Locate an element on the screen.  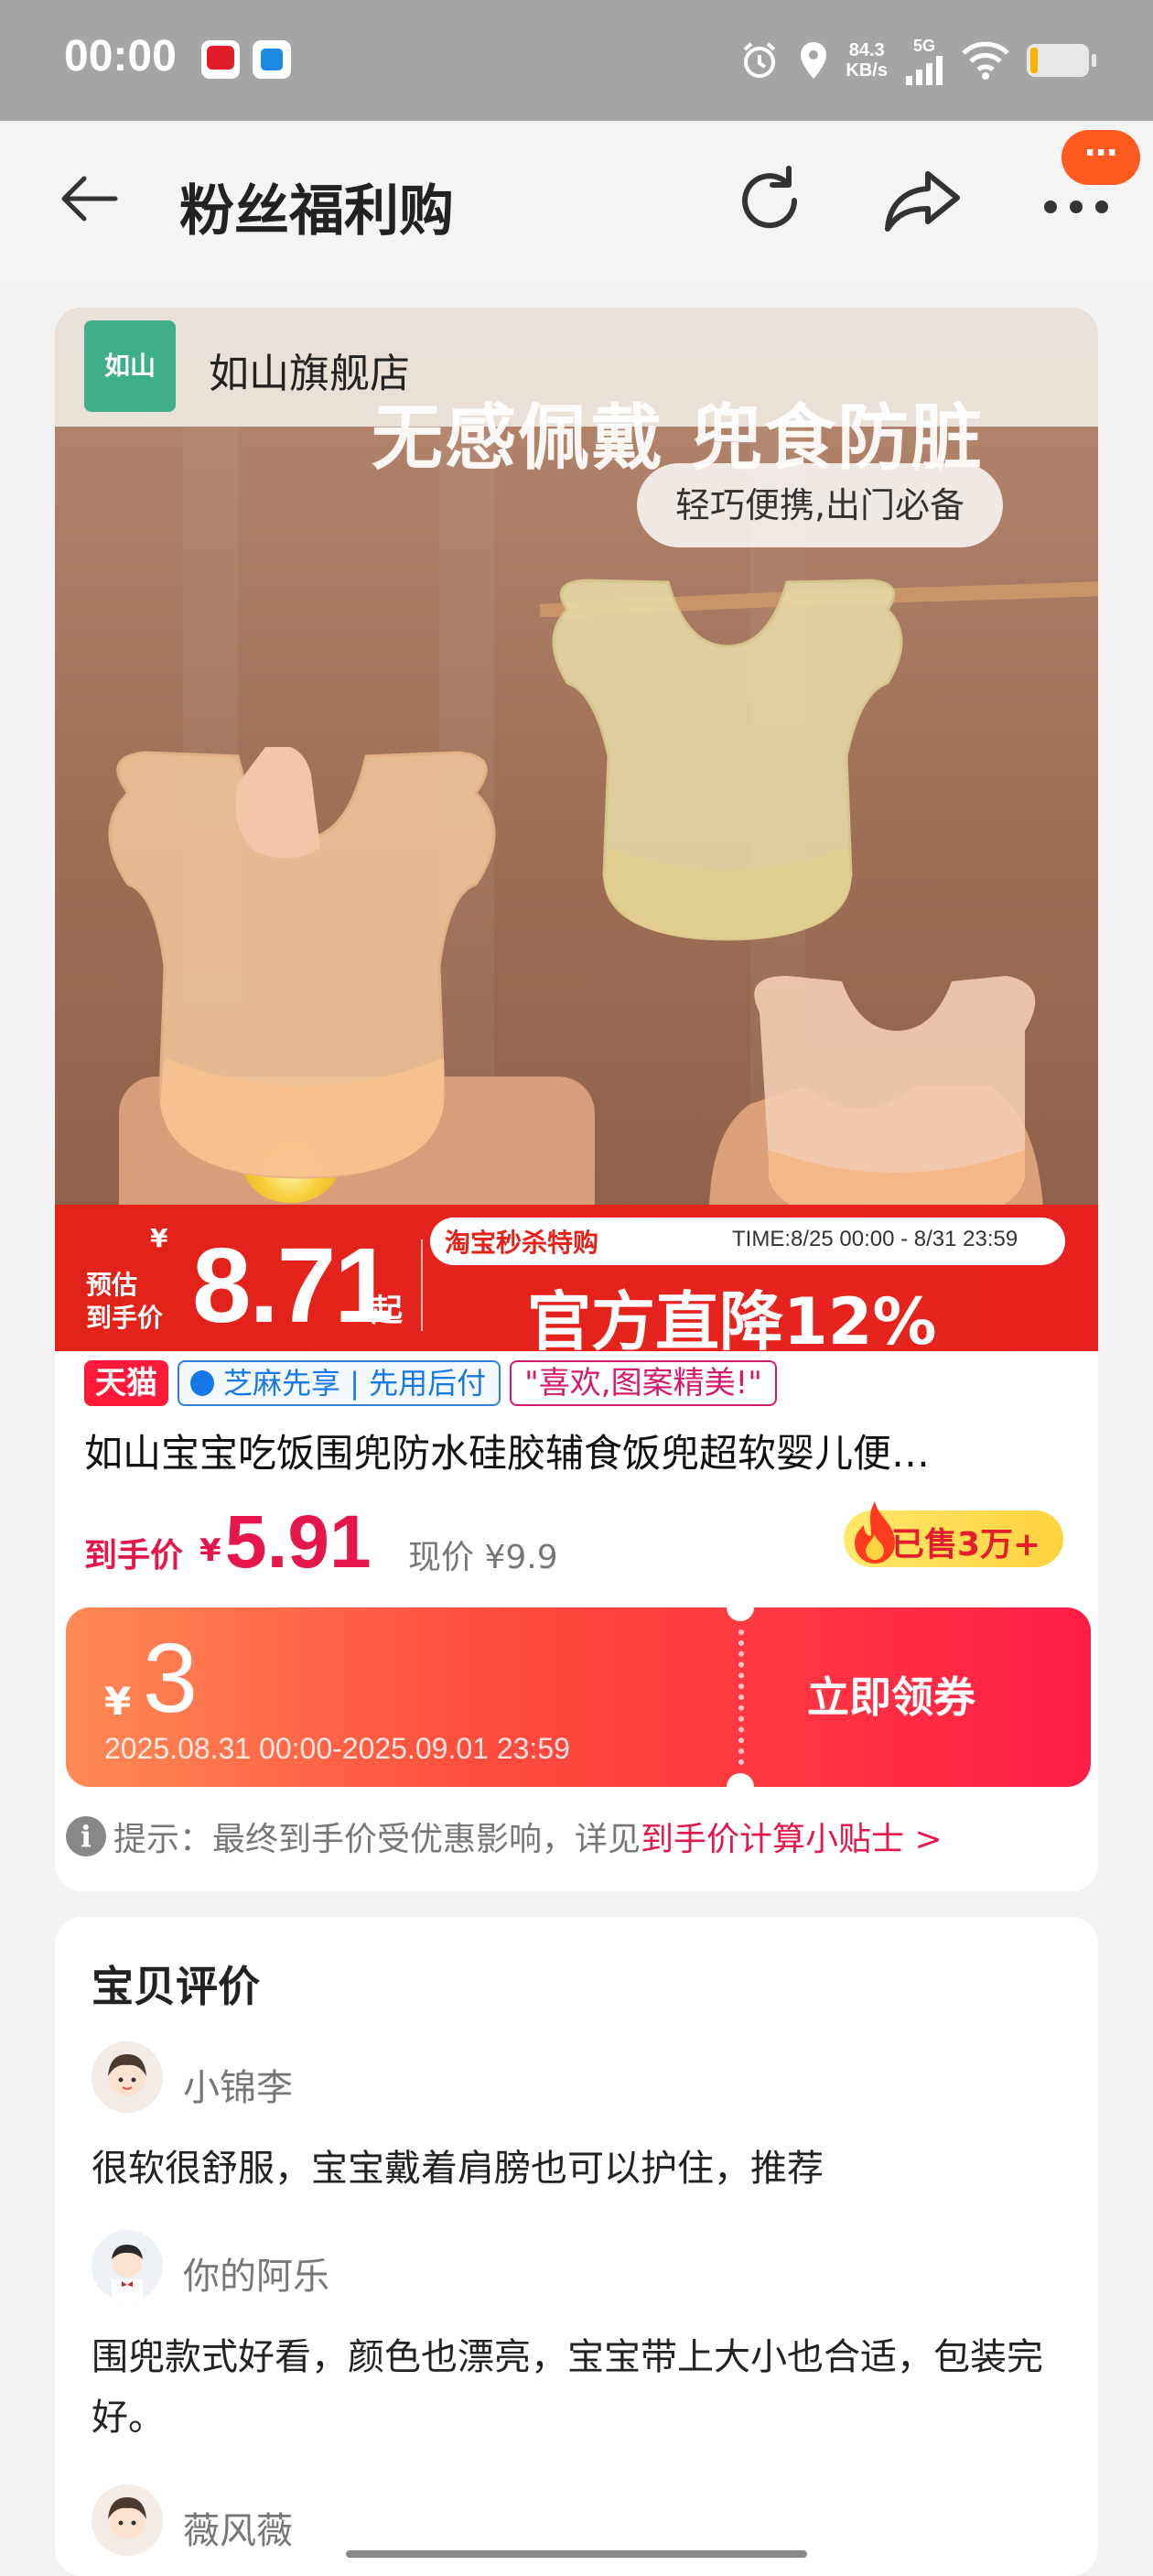
signal-icon is located at coordinates (925, 70).